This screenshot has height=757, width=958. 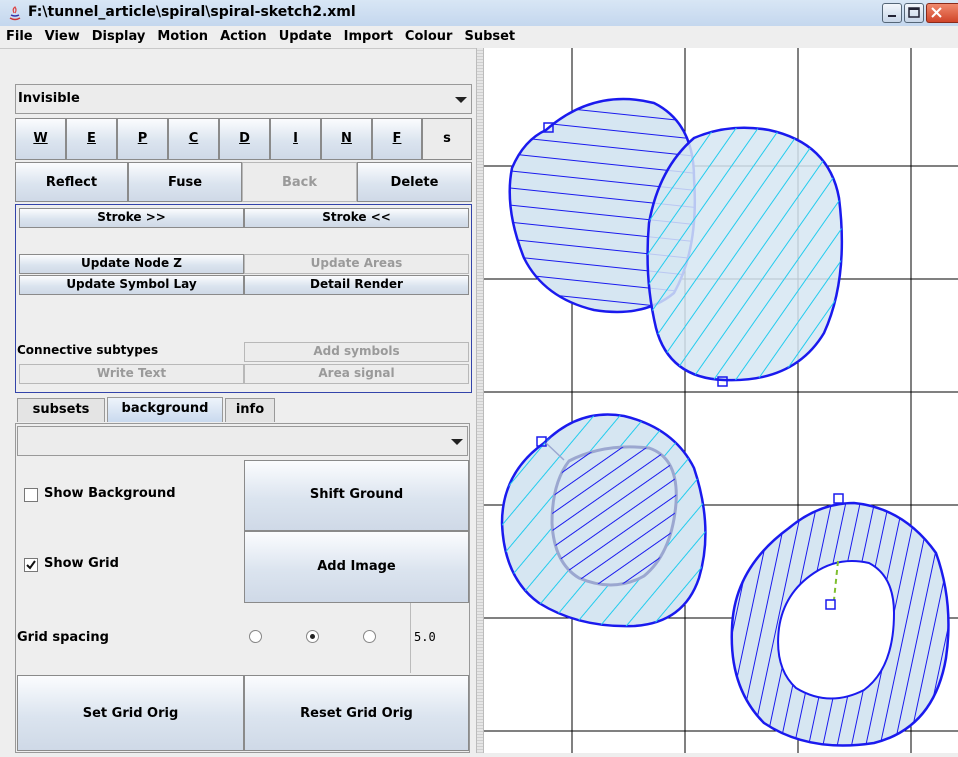 What do you see at coordinates (368, 35) in the screenshot?
I see `menu-import: Import` at bounding box center [368, 35].